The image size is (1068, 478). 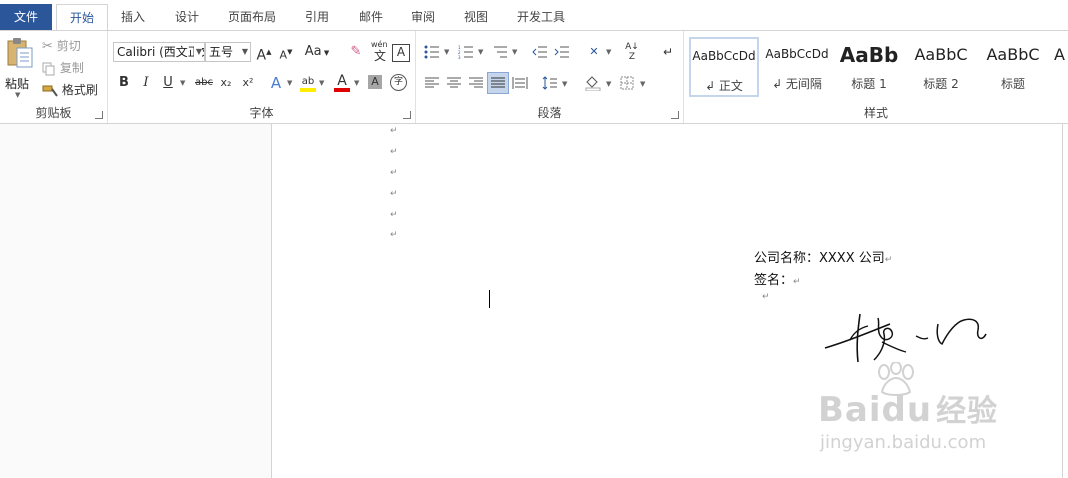 What do you see at coordinates (187, 17) in the screenshot?
I see `tab-design: 设计` at bounding box center [187, 17].